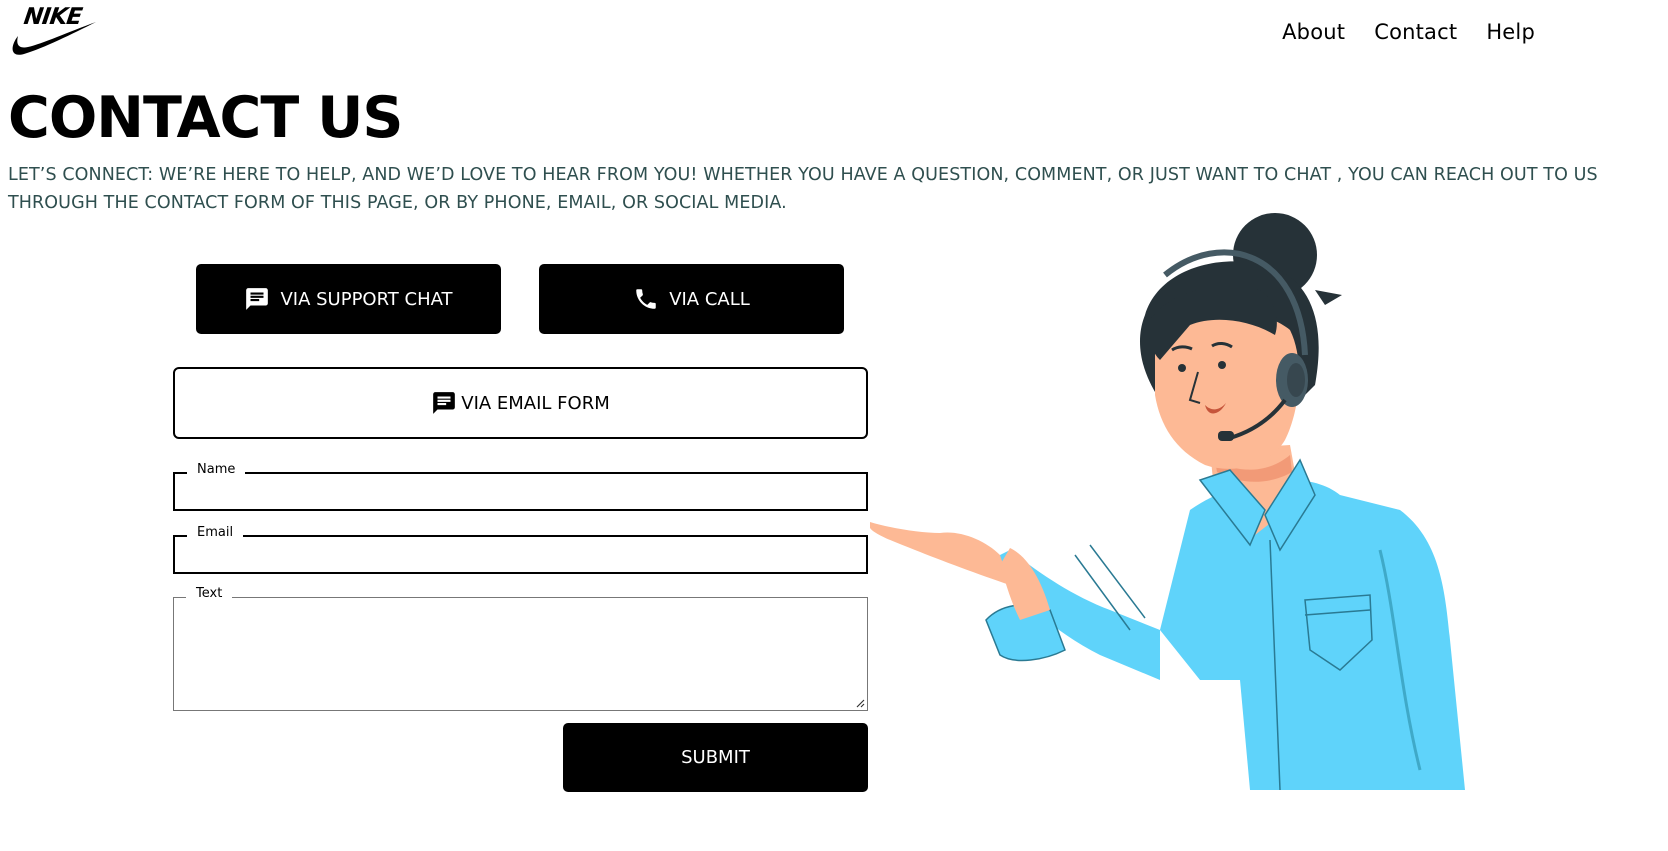  I want to click on email-field: Email, so click(520, 549).